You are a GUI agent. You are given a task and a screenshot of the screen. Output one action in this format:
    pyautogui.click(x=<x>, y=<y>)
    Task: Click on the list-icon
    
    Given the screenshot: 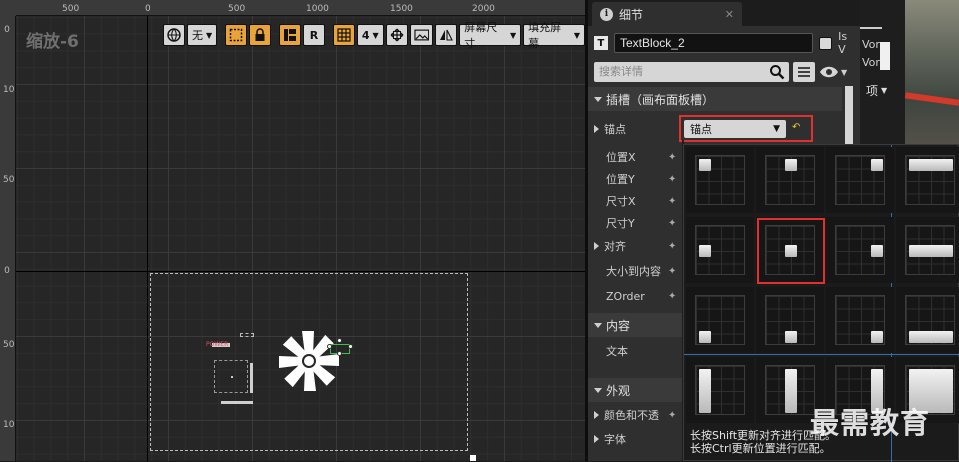 What is the action you would take?
    pyautogui.click(x=804, y=72)
    